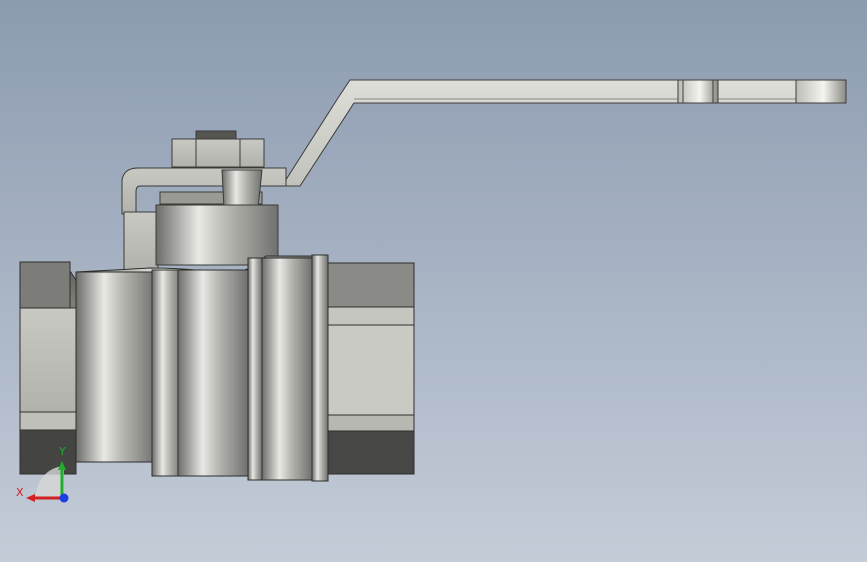  Describe the element at coordinates (20, 492) in the screenshot. I see `x-axis-label: X` at that location.